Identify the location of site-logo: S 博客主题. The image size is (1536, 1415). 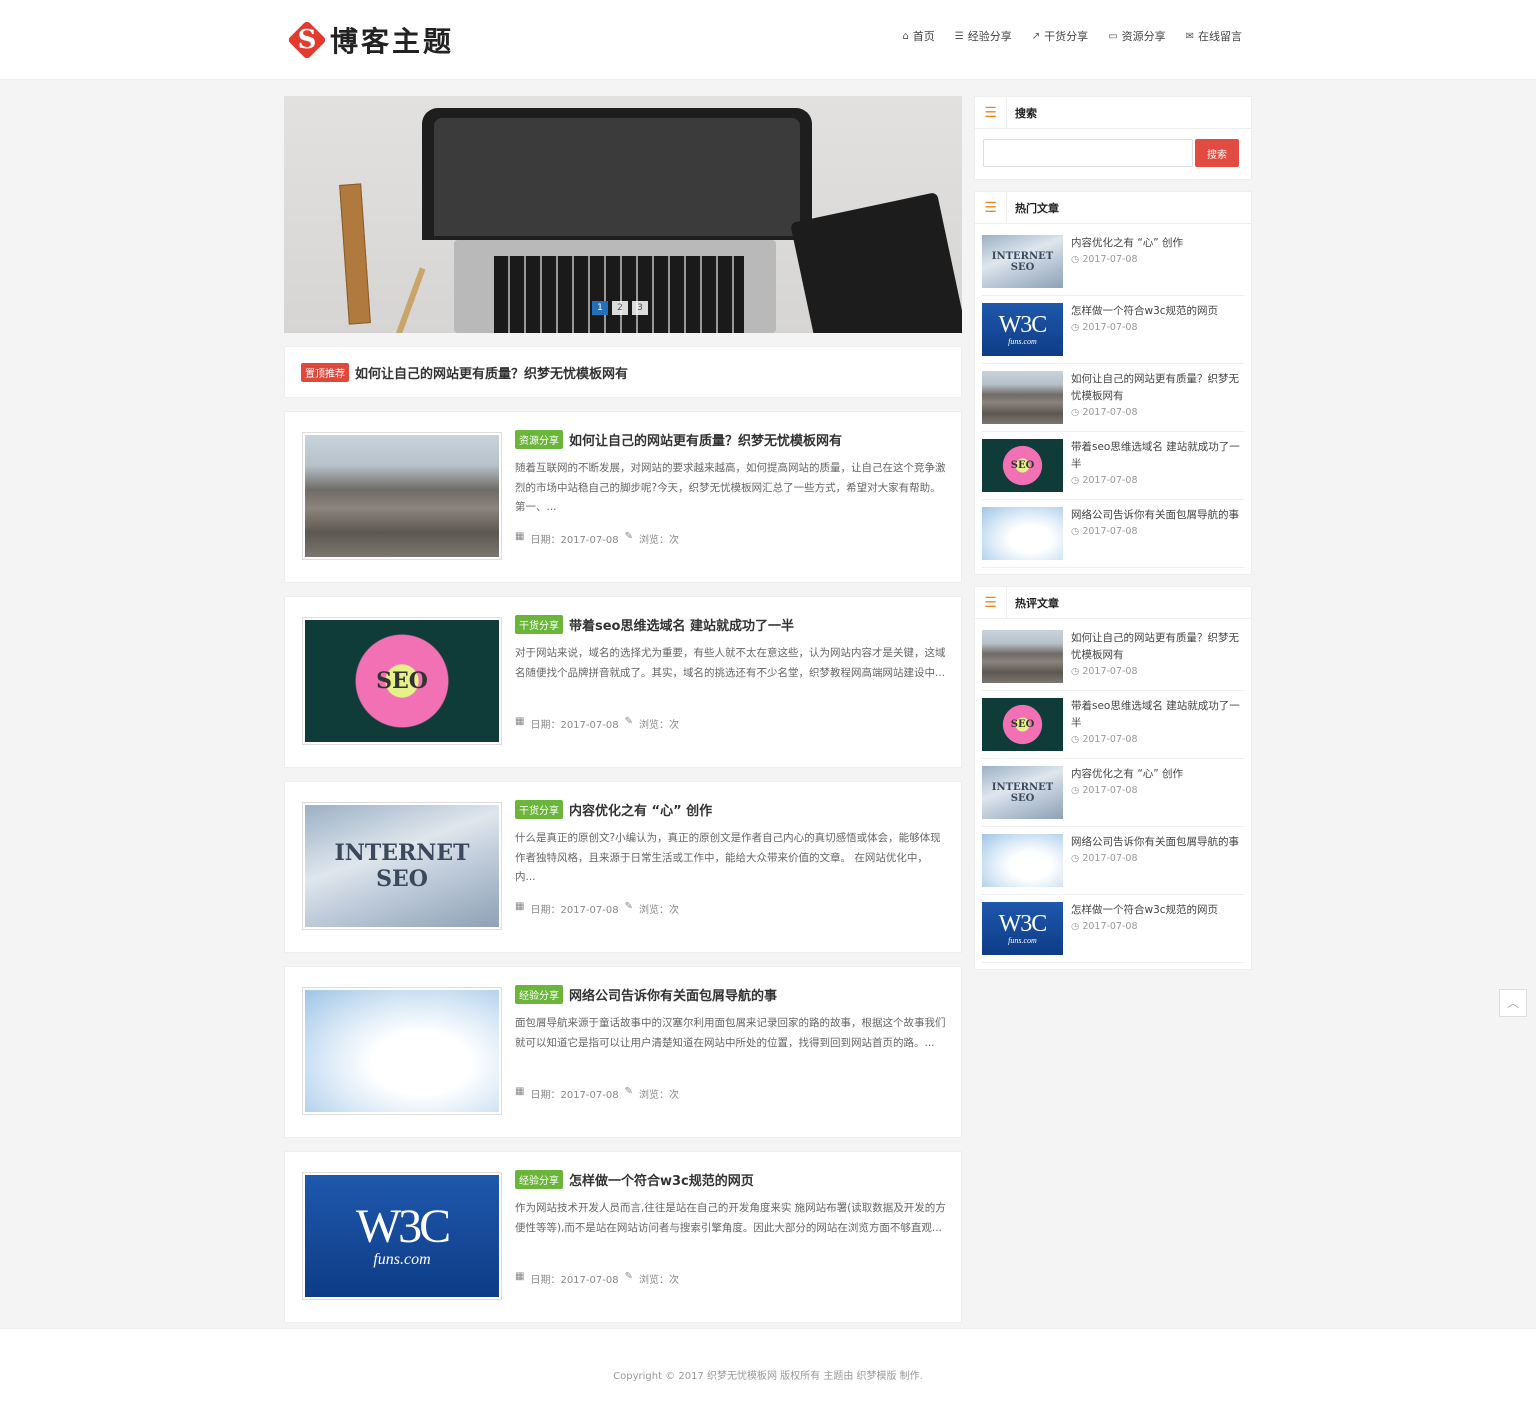
(371, 40).